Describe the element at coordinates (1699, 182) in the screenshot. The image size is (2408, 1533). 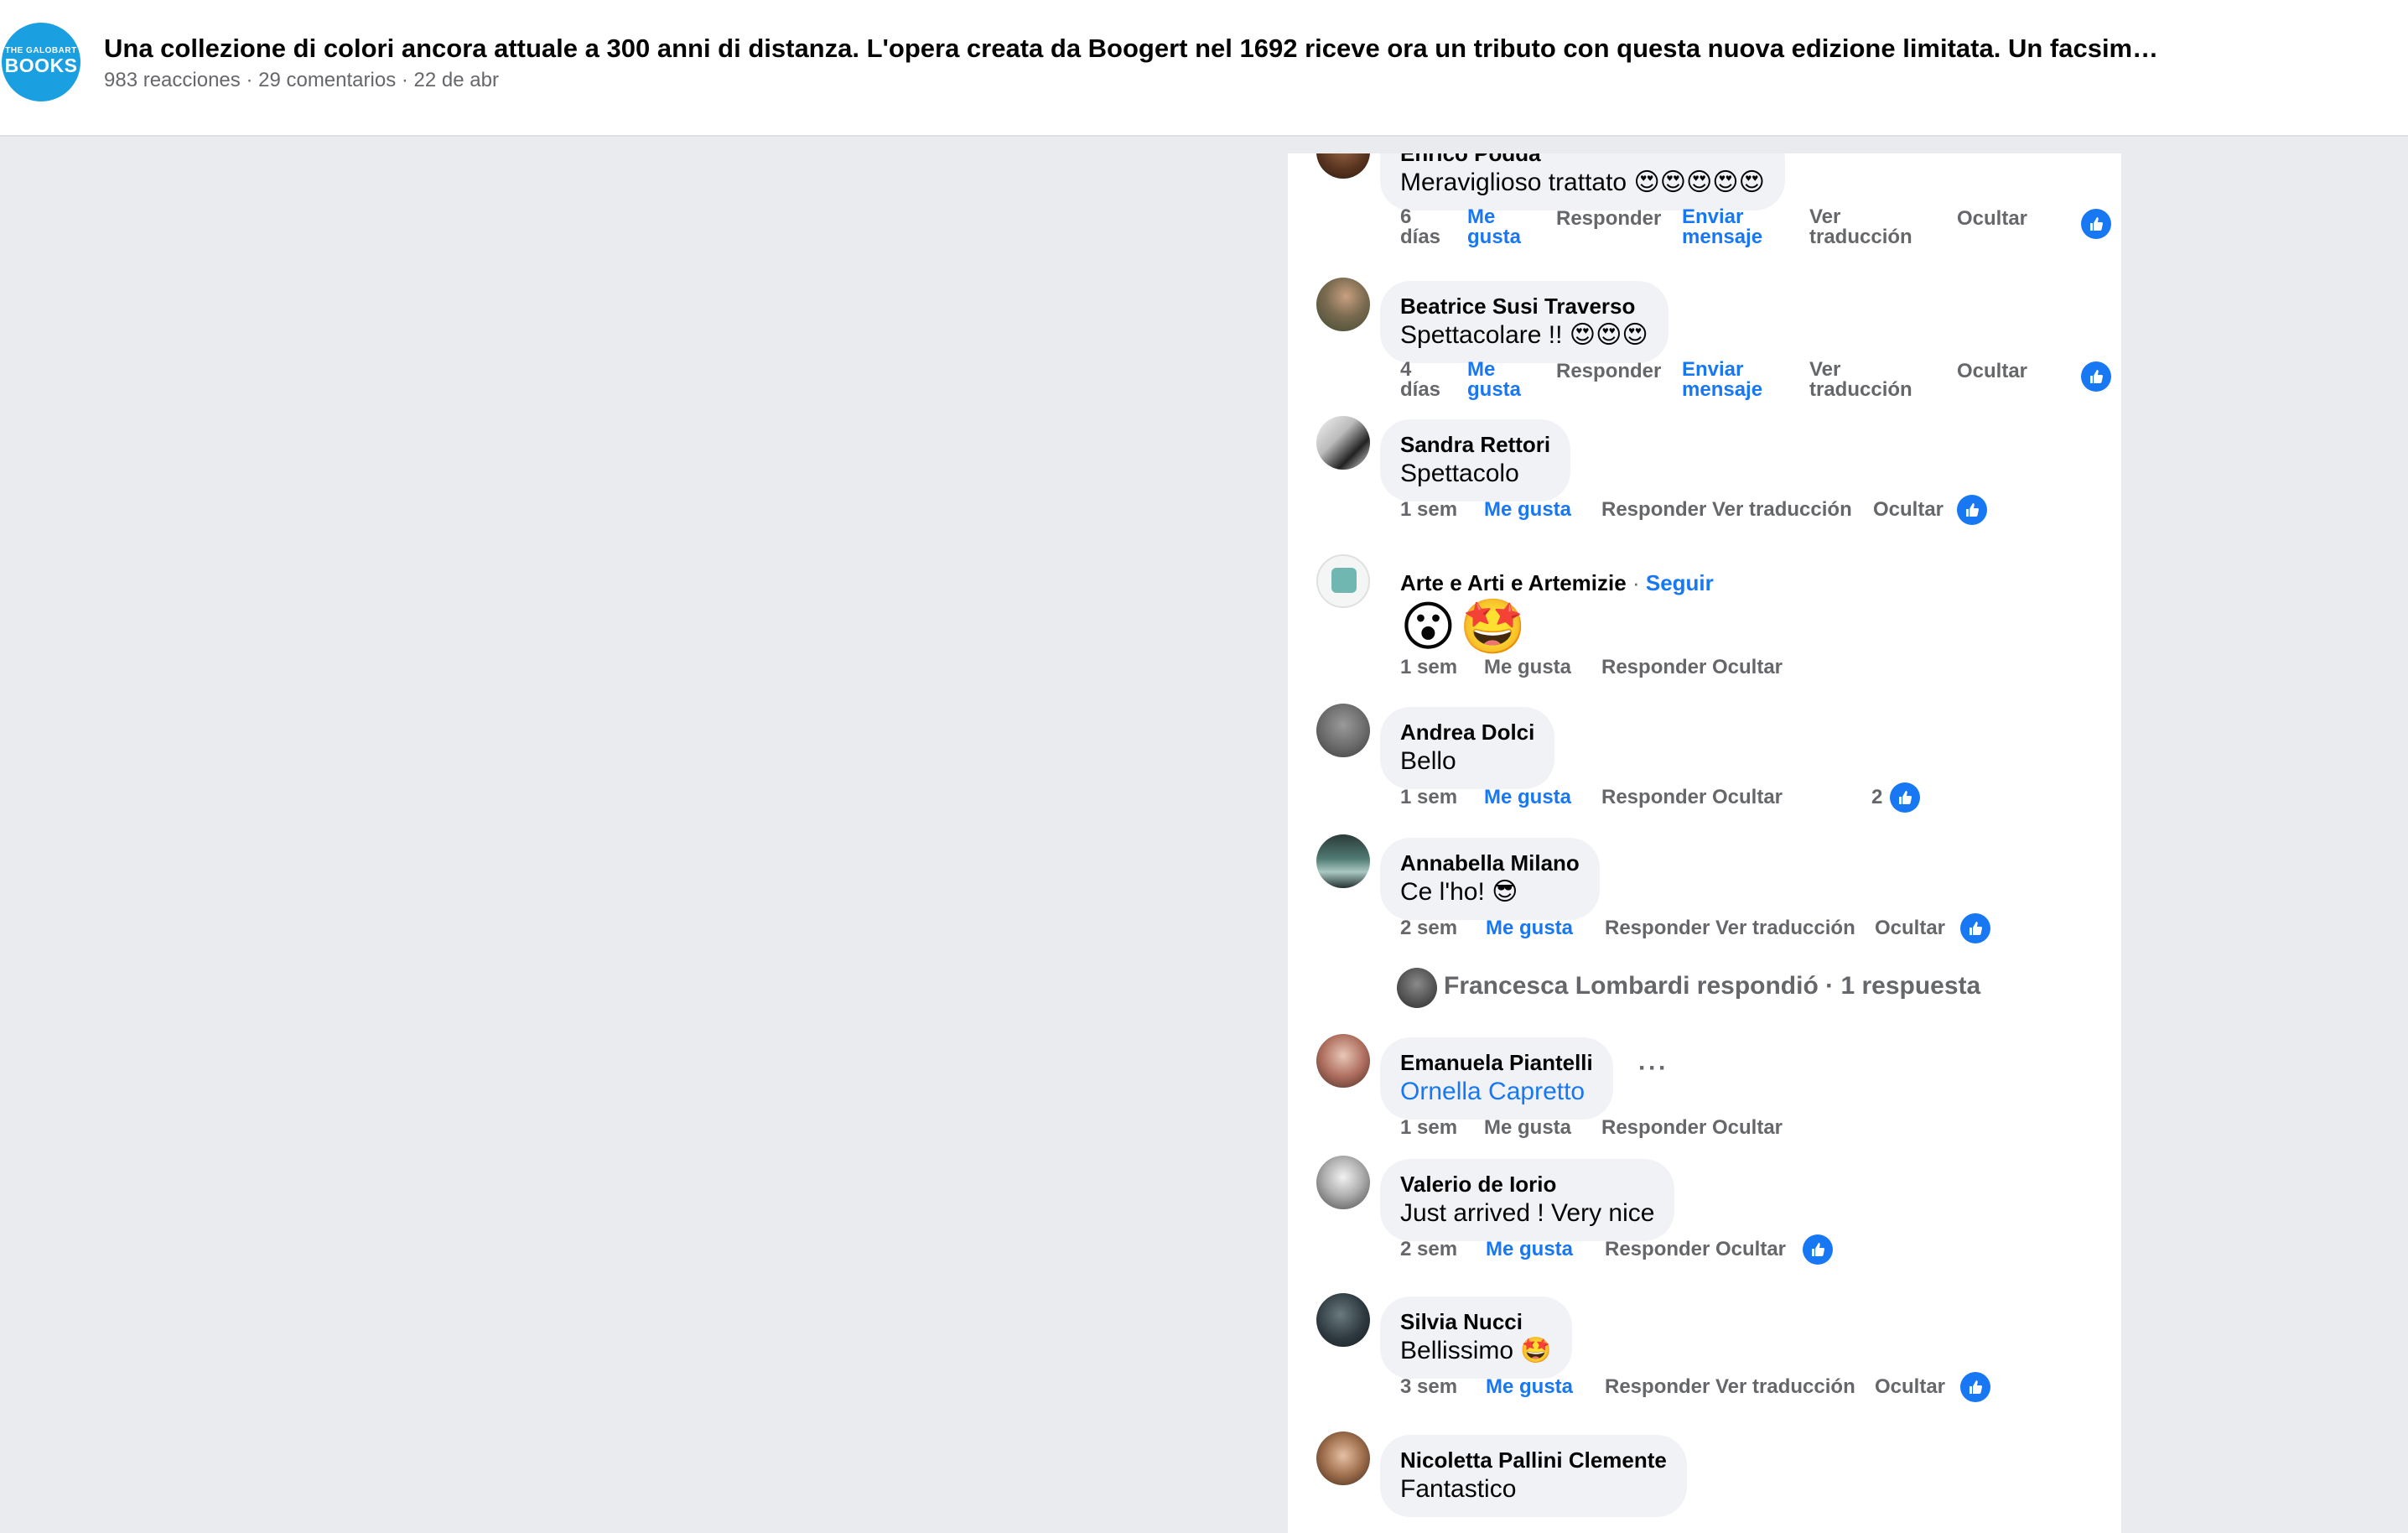
I see `comment-emoji: 😍😍😍😍😍` at that location.